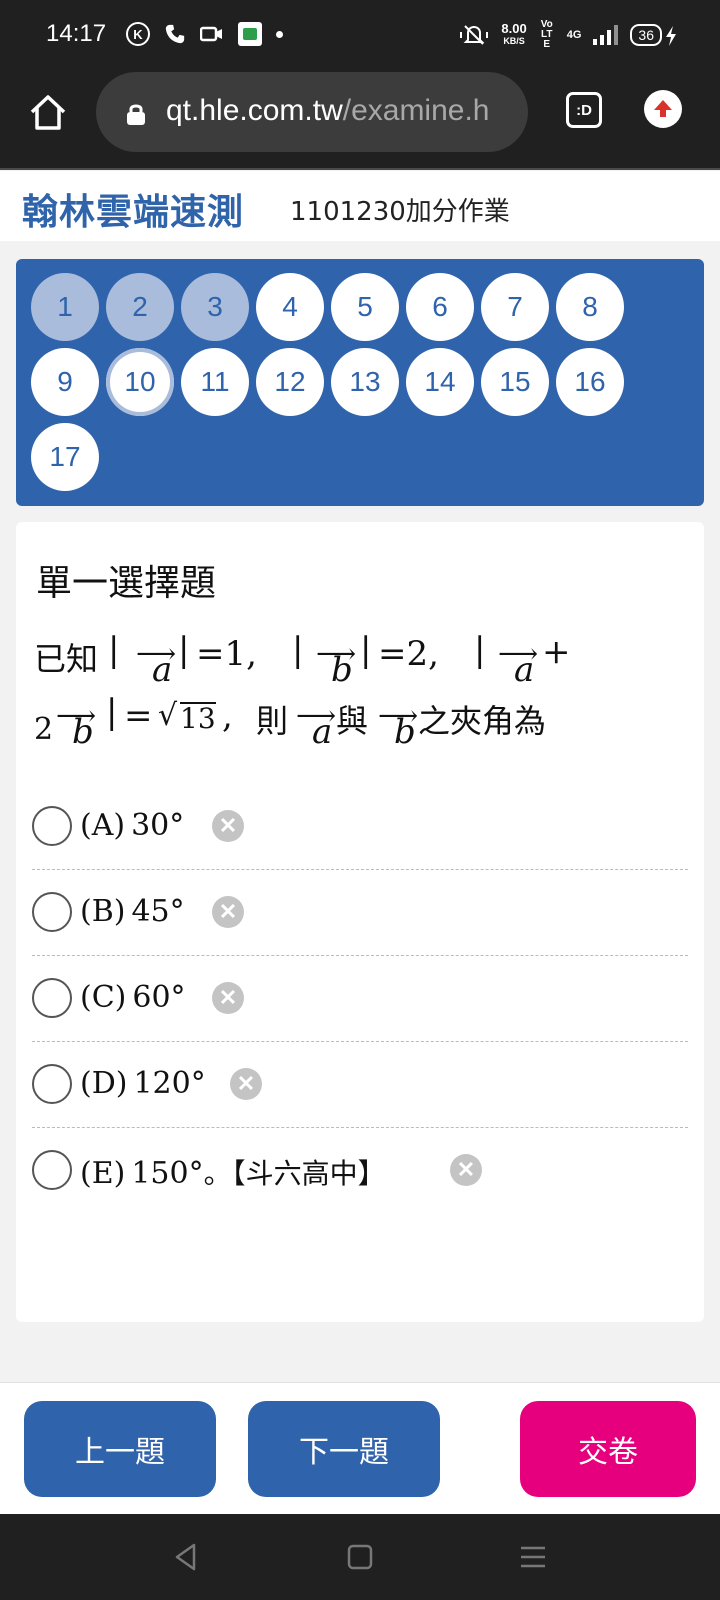  I want to click on question-number-button: 16, so click(590, 382).